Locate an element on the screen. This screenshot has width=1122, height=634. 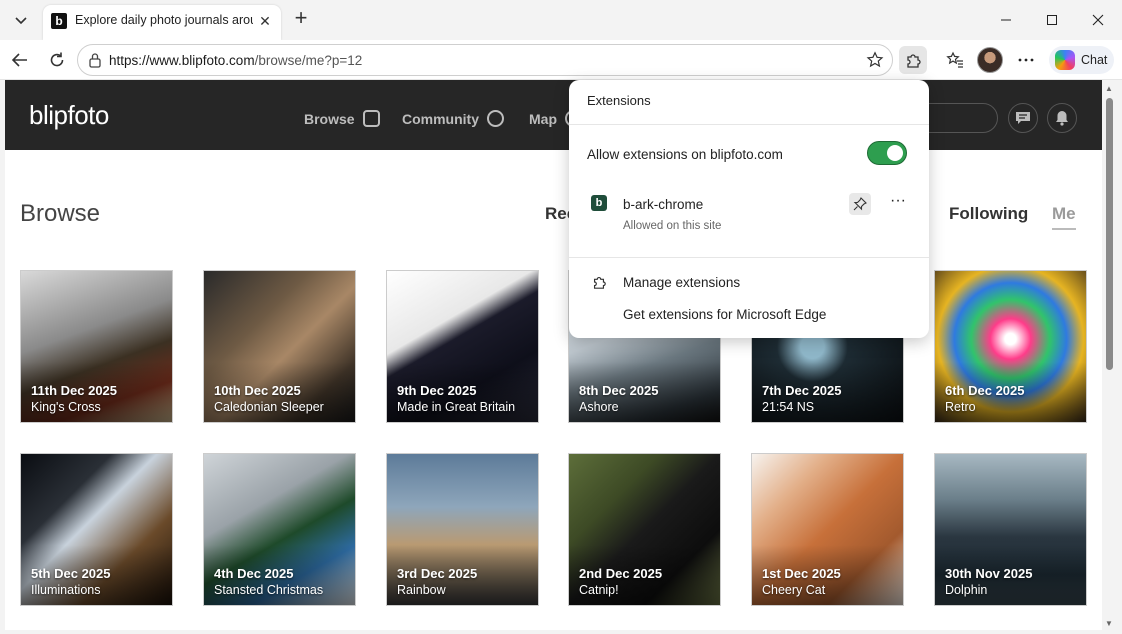
profile-avatar is located at coordinates (990, 60).